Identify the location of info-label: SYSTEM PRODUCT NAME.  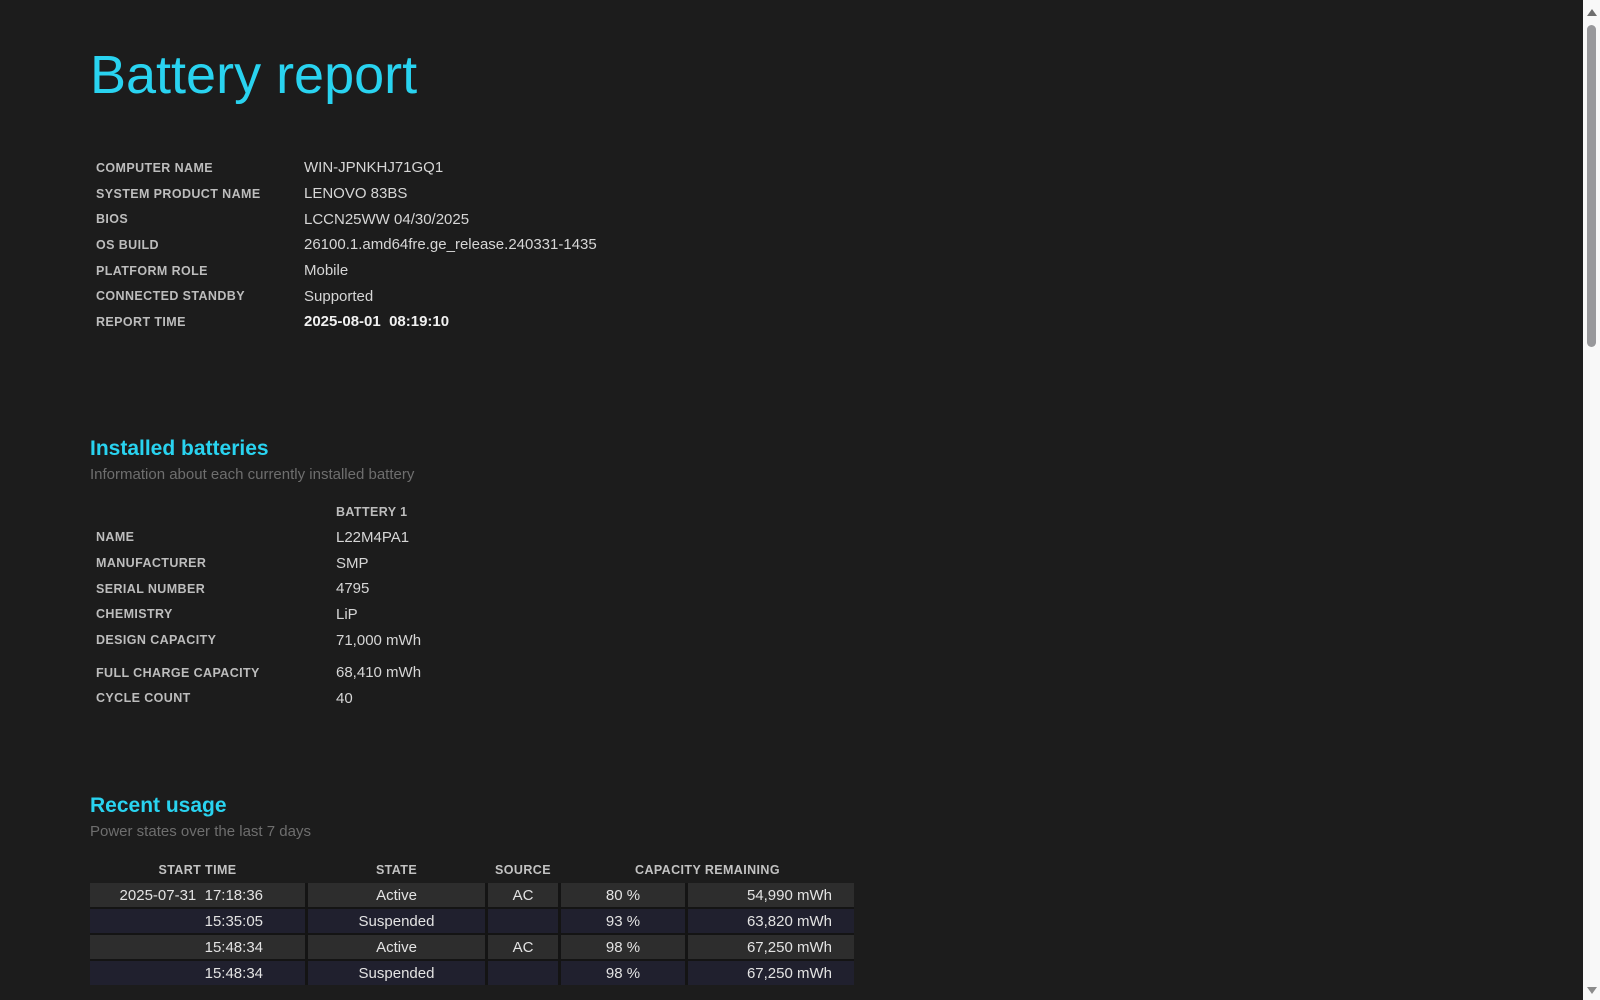
(178, 193).